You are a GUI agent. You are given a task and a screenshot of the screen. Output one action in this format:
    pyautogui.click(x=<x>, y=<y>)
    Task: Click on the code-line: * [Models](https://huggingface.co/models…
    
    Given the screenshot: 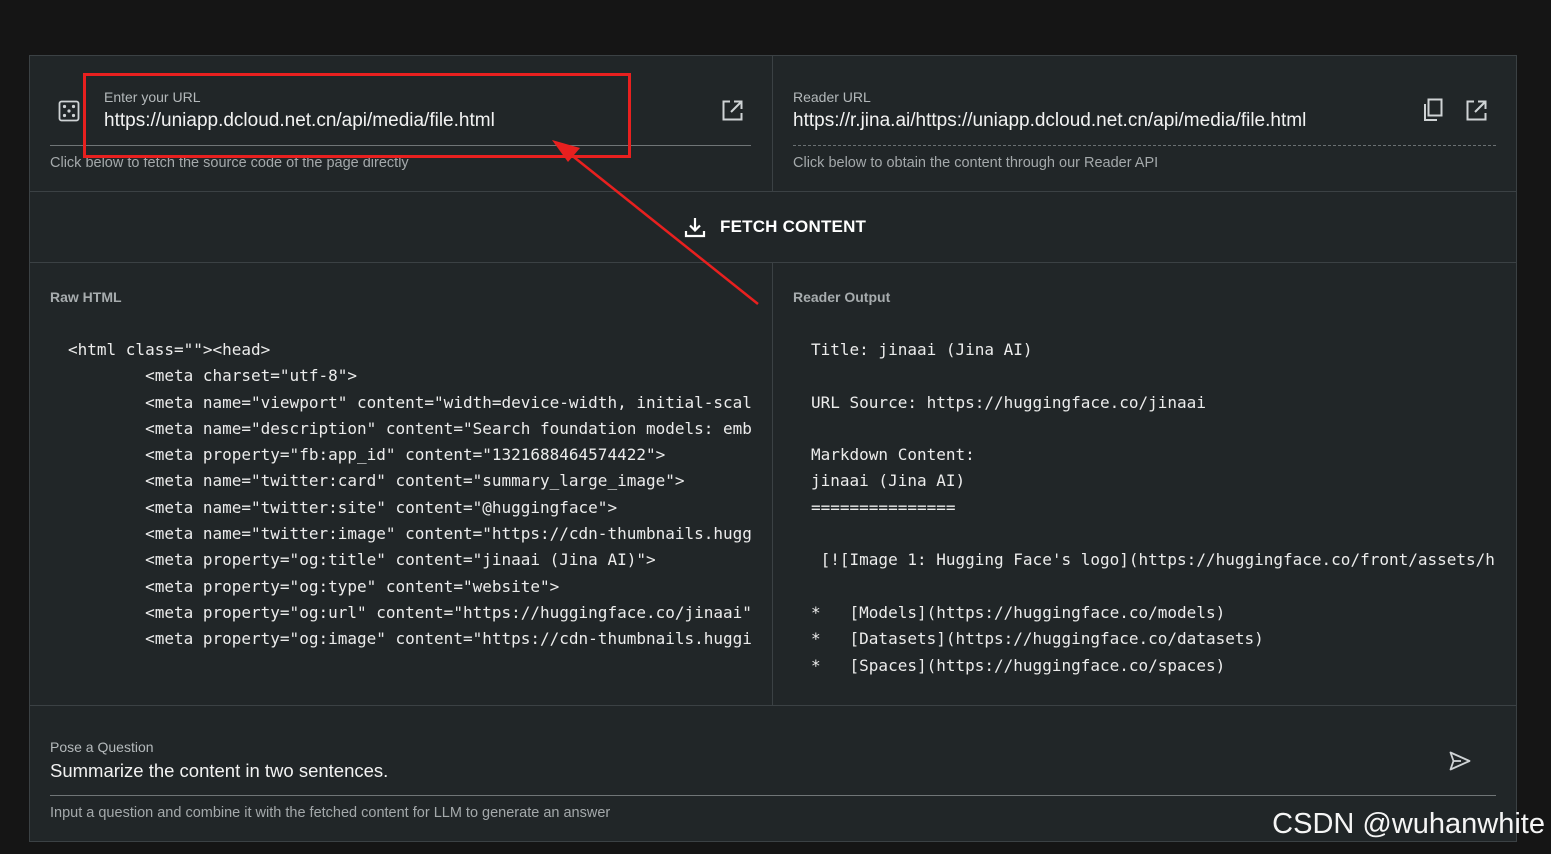 What is the action you would take?
    pyautogui.click(x=1018, y=612)
    